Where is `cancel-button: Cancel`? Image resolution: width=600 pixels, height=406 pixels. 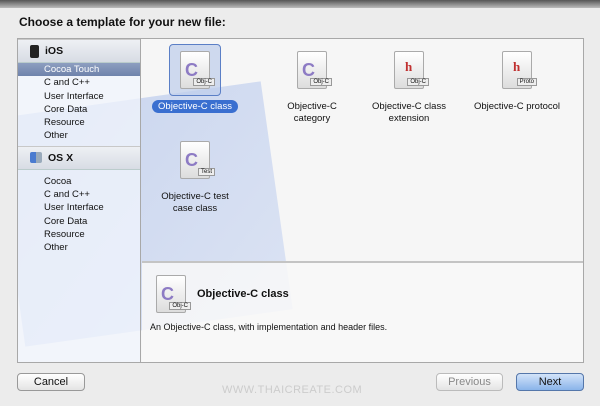
cancel-button: Cancel is located at coordinates (51, 382).